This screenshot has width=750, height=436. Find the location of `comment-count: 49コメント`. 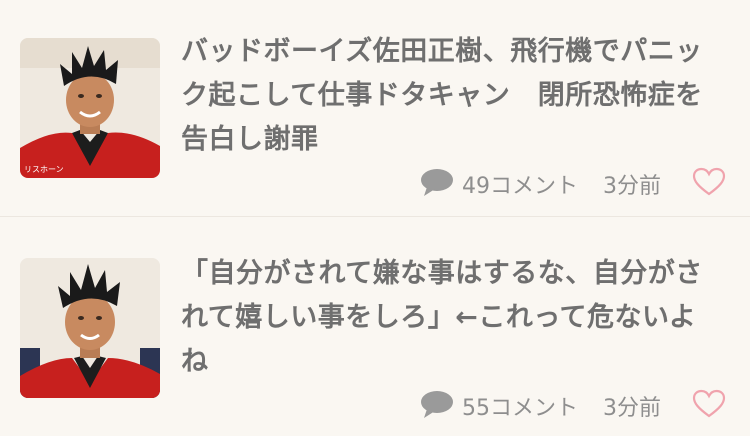

comment-count: 49コメント is located at coordinates (520, 184).